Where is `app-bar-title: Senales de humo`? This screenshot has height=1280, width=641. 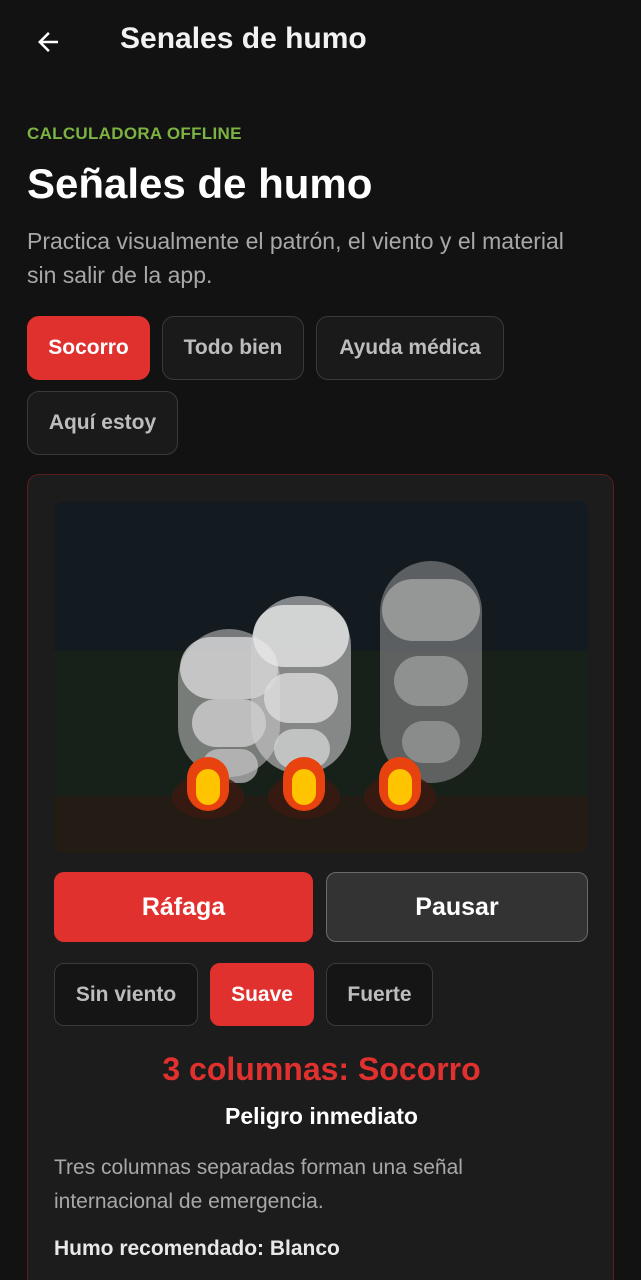
app-bar-title: Senales de humo is located at coordinates (243, 38).